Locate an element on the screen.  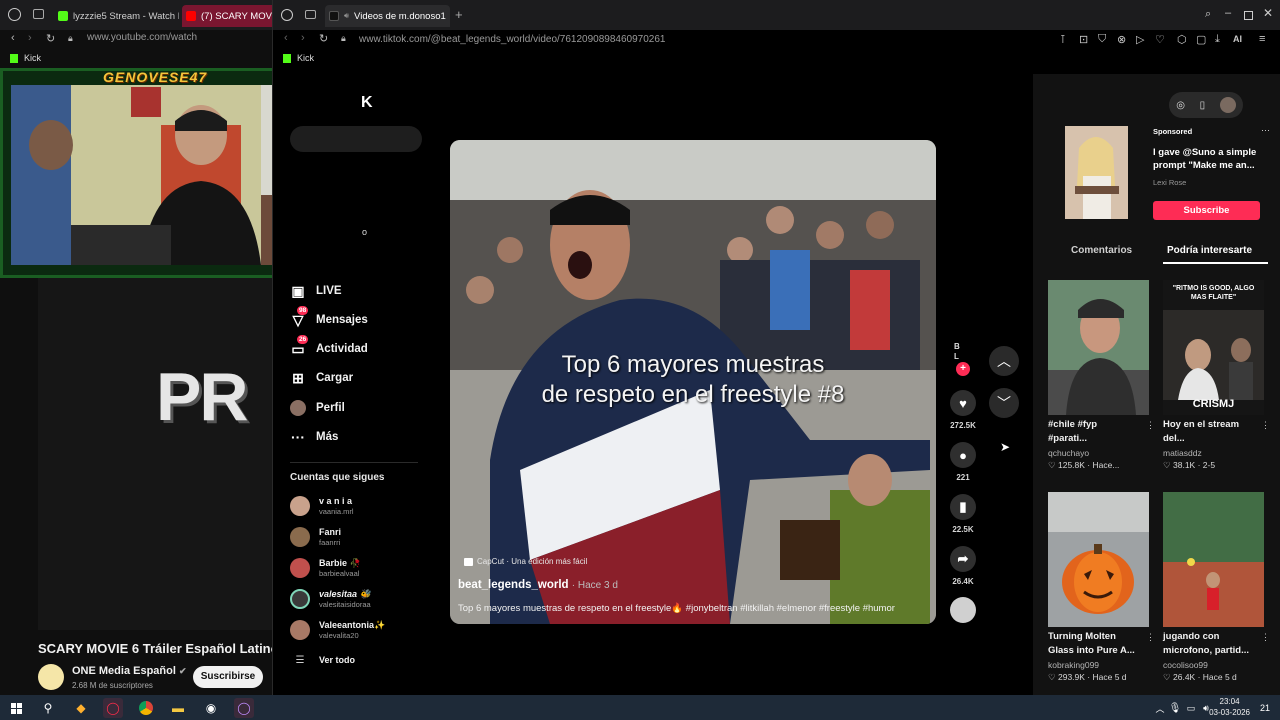
menu-icon: ≡ is located at coordinates (1262, 39).